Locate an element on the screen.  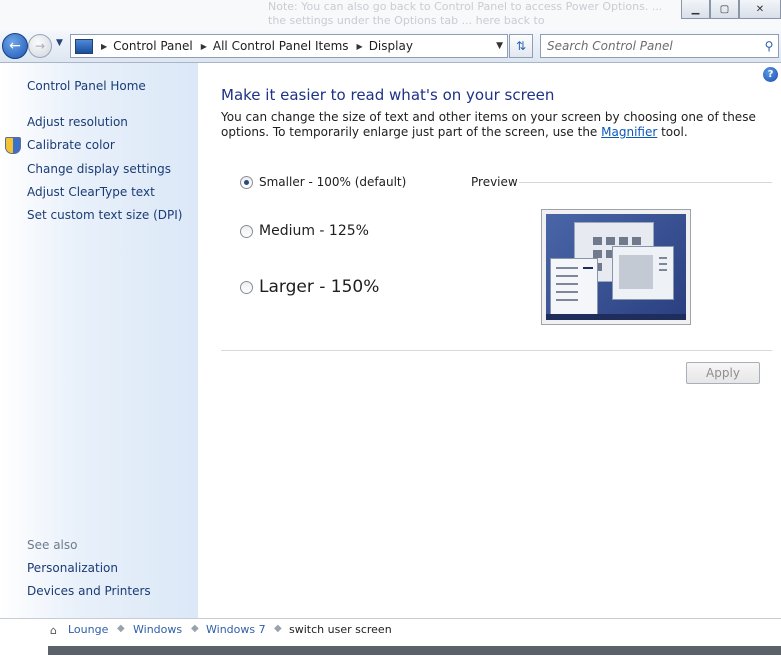
shield-icon is located at coordinates (13, 145).